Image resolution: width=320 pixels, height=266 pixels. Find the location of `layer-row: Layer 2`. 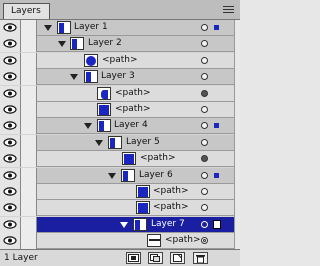

layer-row: Layer 2 is located at coordinates (117, 44).